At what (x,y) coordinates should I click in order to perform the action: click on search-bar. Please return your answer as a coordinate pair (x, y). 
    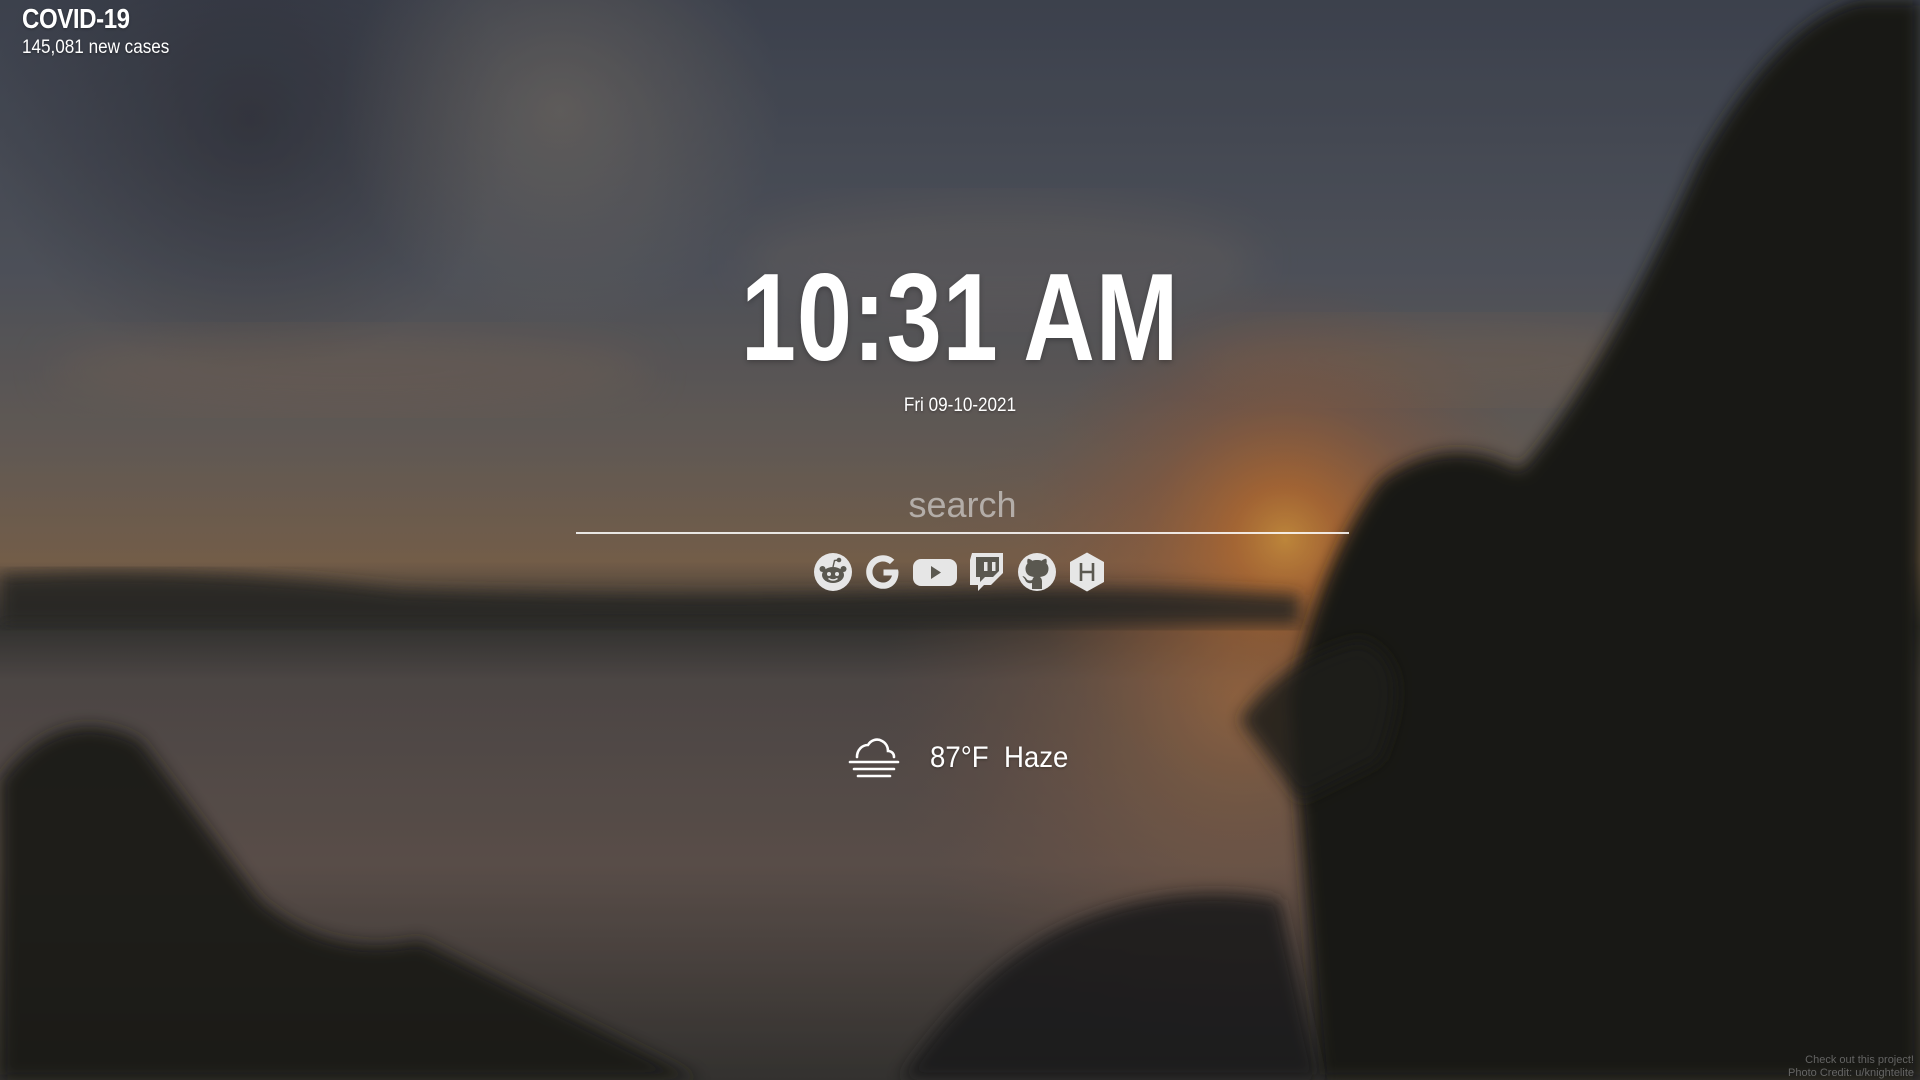
    Looking at the image, I should click on (962, 507).